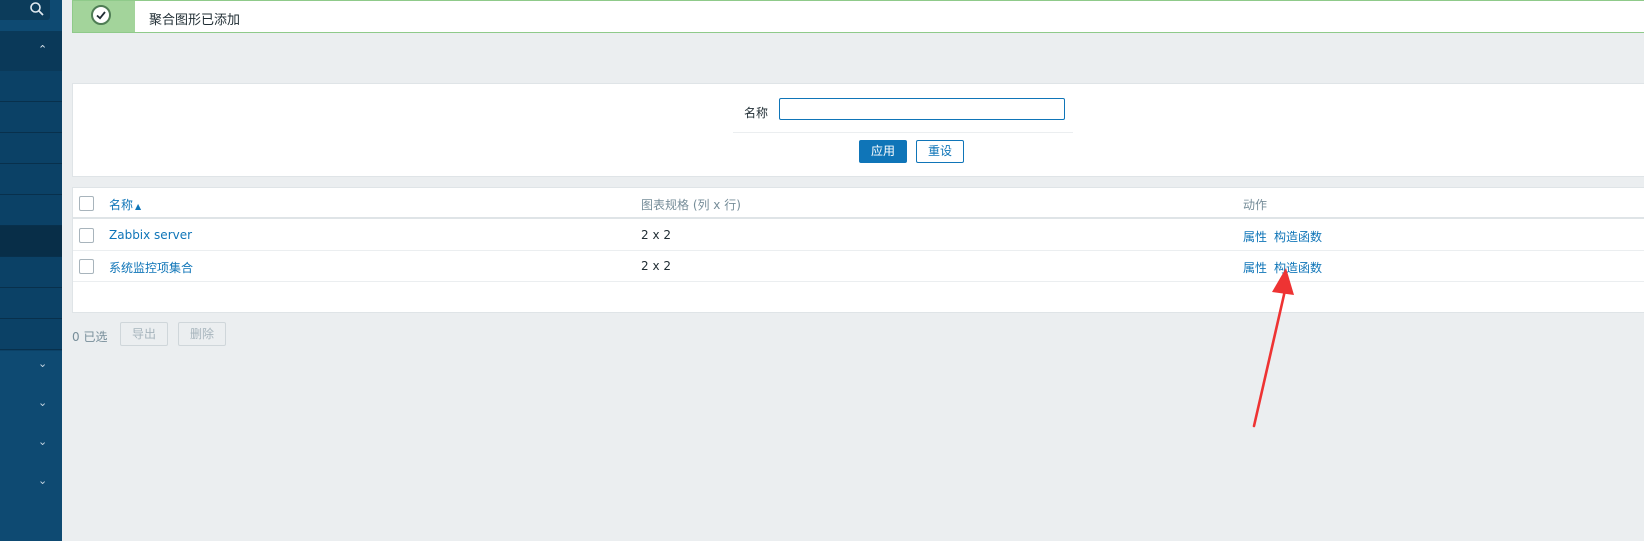 The height and width of the screenshot is (541, 1644). Describe the element at coordinates (858, 266) in the screenshot. I see `table-row: 系统监控项集合 2 x 2 属性 构造函数` at that location.